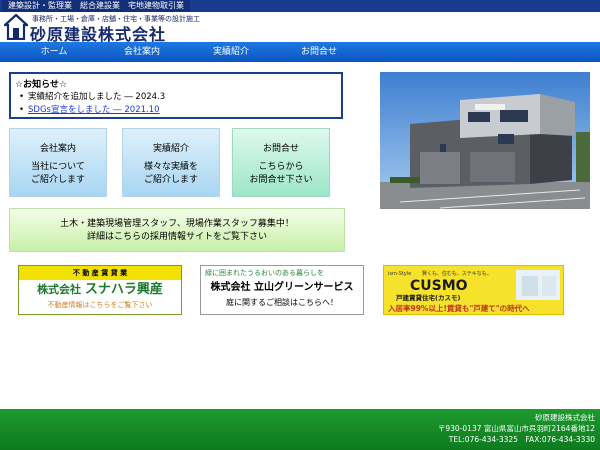 The height and width of the screenshot is (450, 600). What do you see at coordinates (264, 273) in the screenshot?
I see `banner-top-label: 緑に囲まれたうるおいのある暮らしを` at bounding box center [264, 273].